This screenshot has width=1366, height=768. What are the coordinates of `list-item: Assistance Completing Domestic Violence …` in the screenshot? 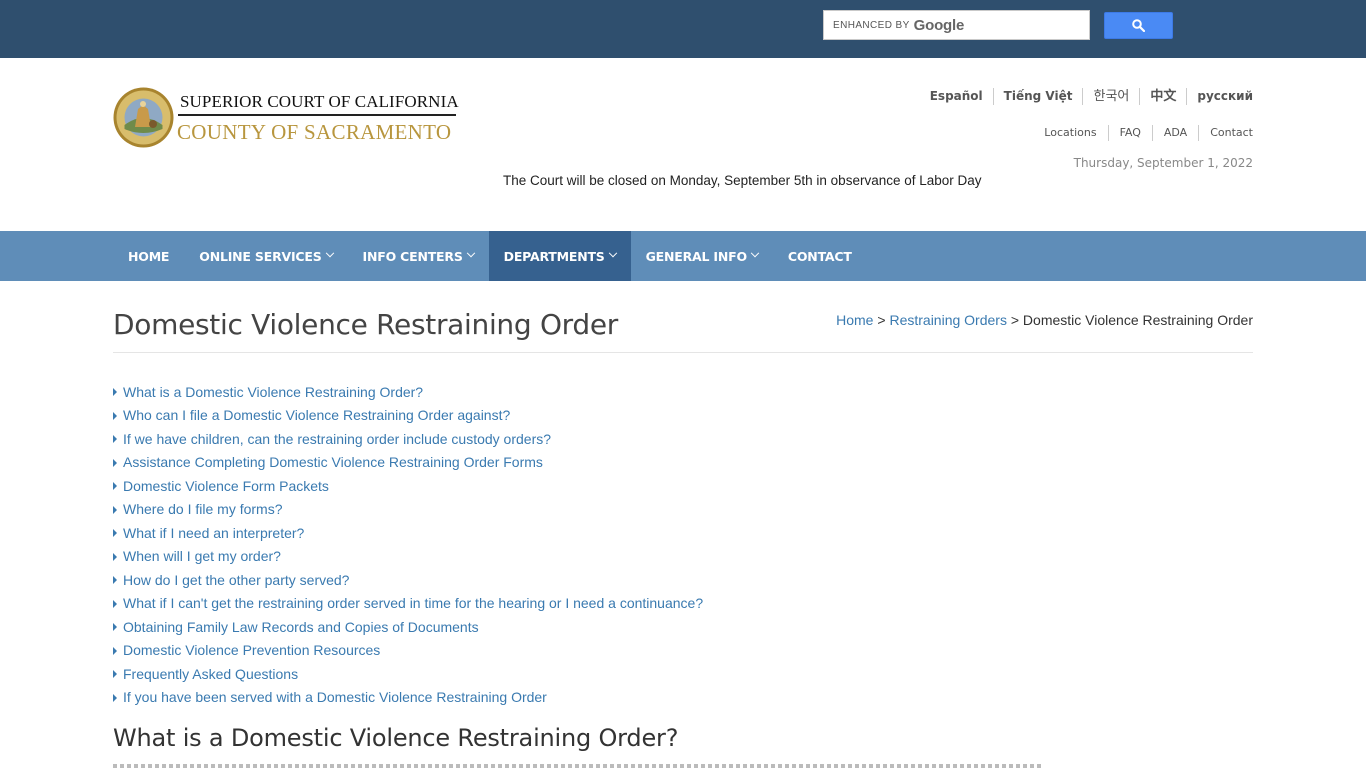 It's located at (408, 463).